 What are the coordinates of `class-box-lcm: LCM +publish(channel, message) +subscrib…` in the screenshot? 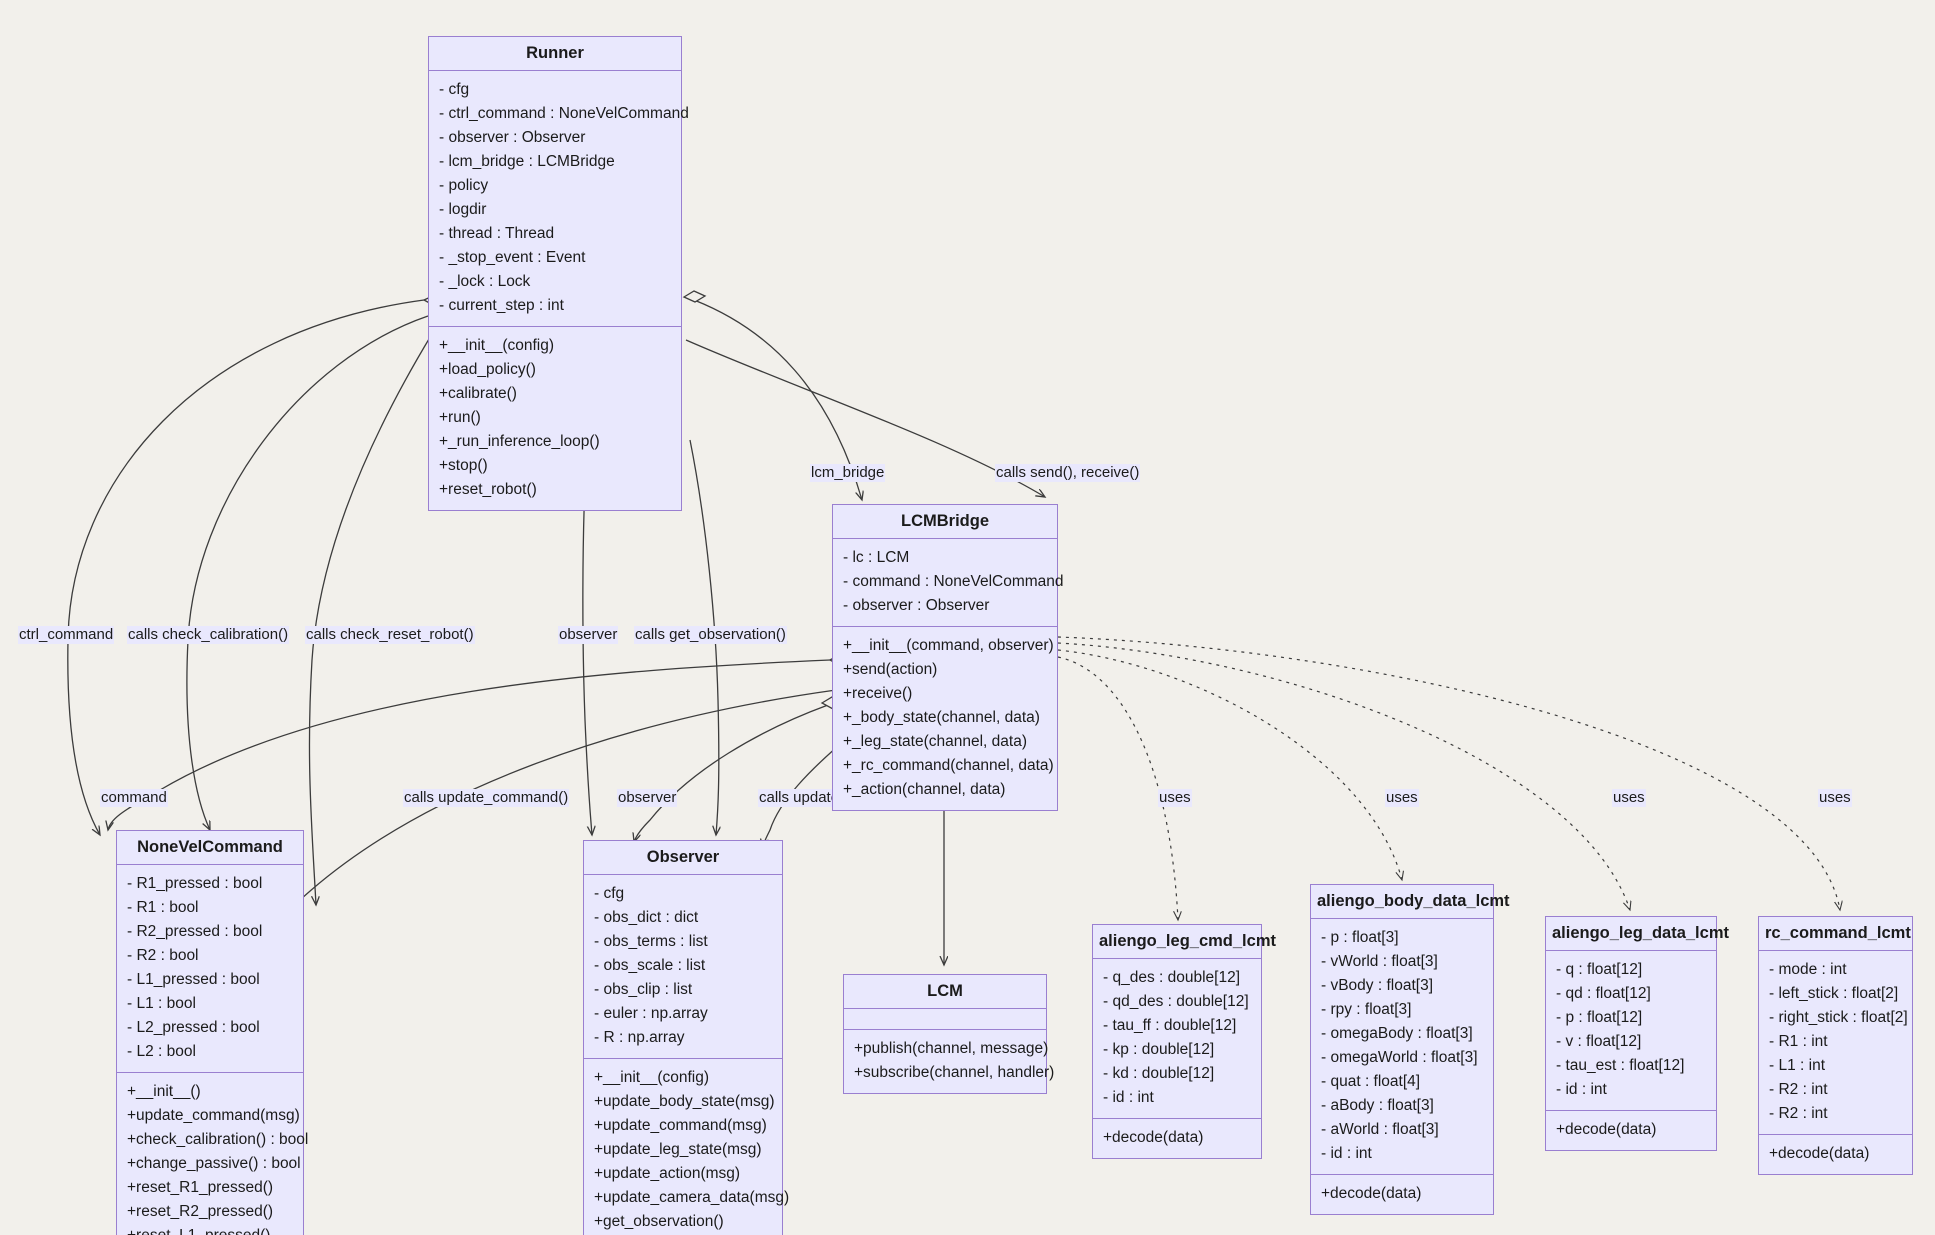 It's located at (949, 1034).